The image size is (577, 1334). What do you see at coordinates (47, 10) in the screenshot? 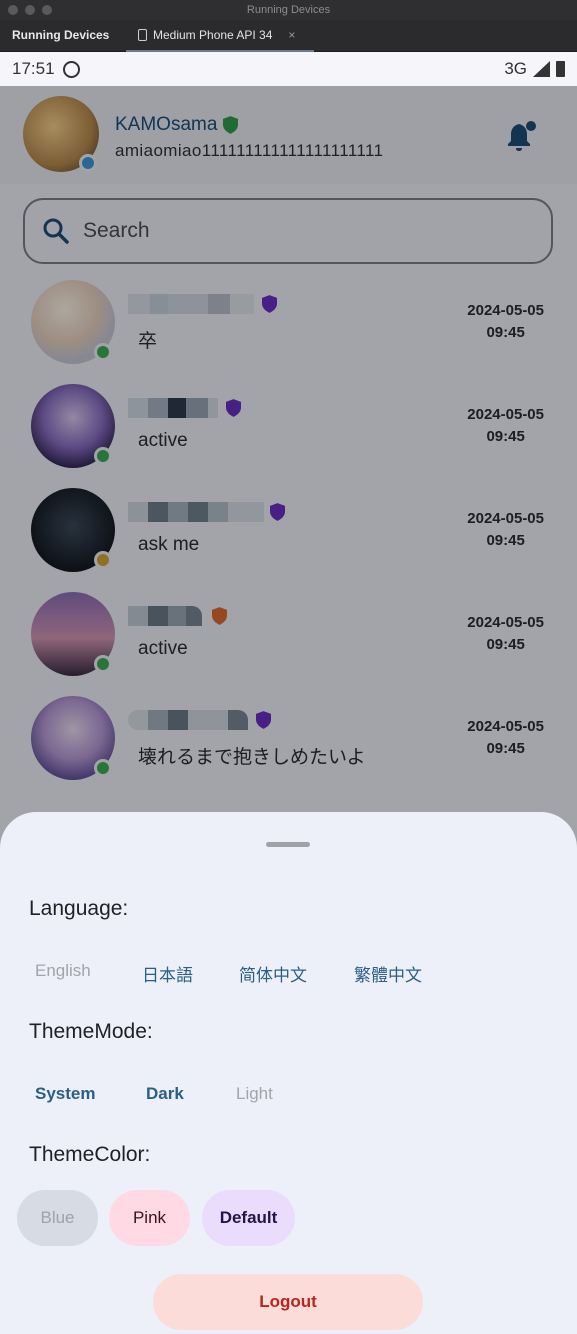
I see `zoom-window-button` at bounding box center [47, 10].